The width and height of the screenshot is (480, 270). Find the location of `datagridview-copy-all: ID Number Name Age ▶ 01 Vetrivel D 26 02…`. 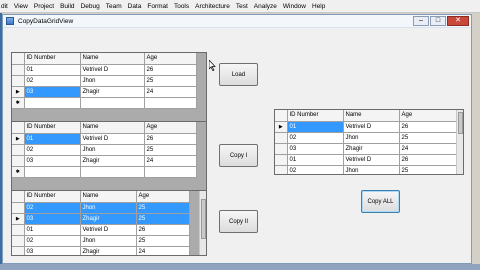

datagridview-copy-all: ID Number Name Age ▶ 01 Vetrivel D 26 02… is located at coordinates (369, 142).